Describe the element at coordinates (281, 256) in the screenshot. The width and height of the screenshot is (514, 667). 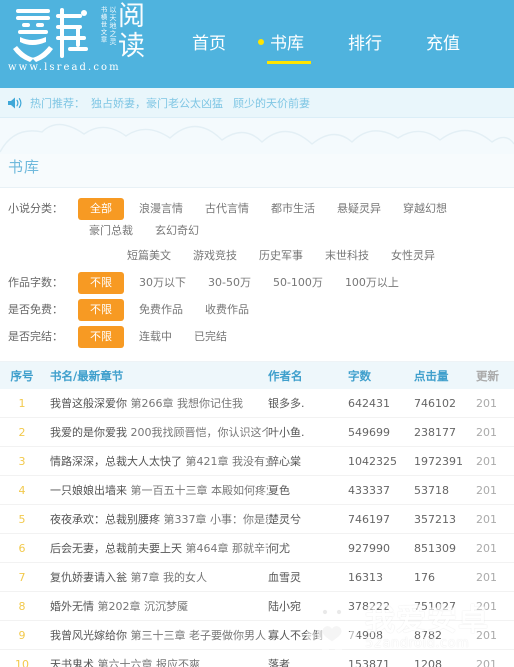
I see `filter-option-category-10: 历史军事` at that location.